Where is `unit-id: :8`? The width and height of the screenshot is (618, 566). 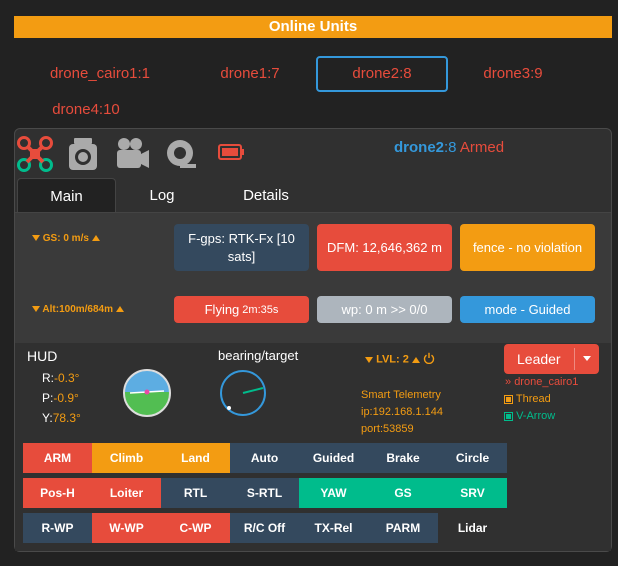 unit-id: :8 is located at coordinates (450, 147).